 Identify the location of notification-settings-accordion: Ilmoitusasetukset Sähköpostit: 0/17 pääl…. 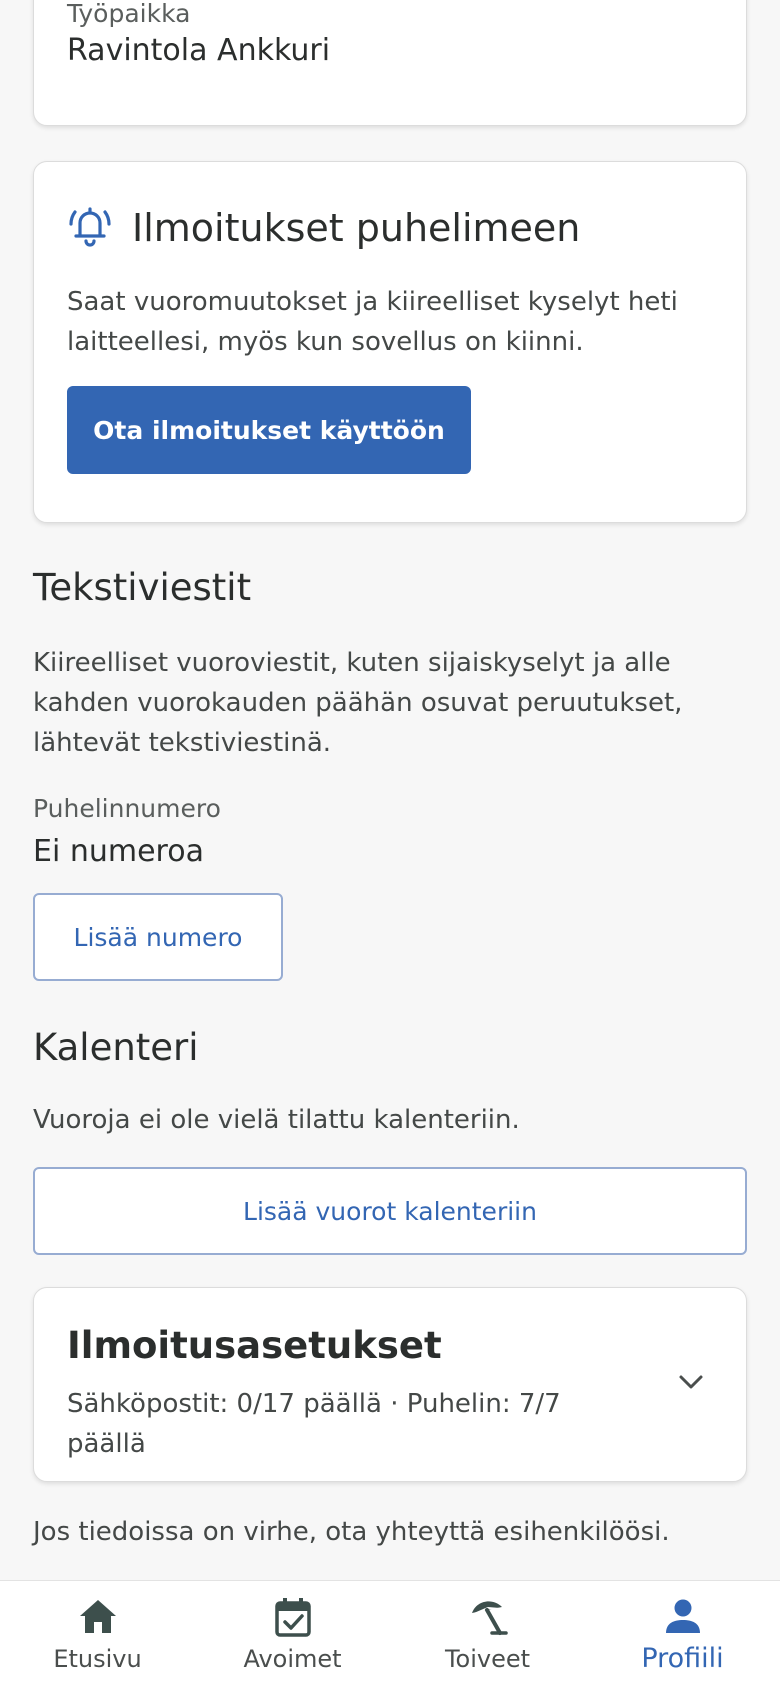
(390, 1384).